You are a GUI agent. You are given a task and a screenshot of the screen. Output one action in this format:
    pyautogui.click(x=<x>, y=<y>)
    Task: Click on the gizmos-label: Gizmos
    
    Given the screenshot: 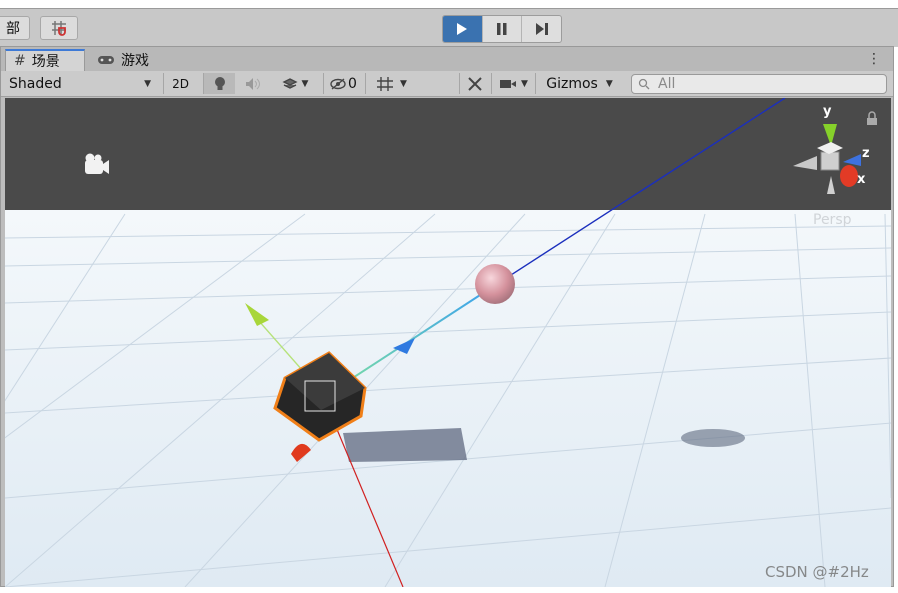 What is the action you would take?
    pyautogui.click(x=572, y=83)
    